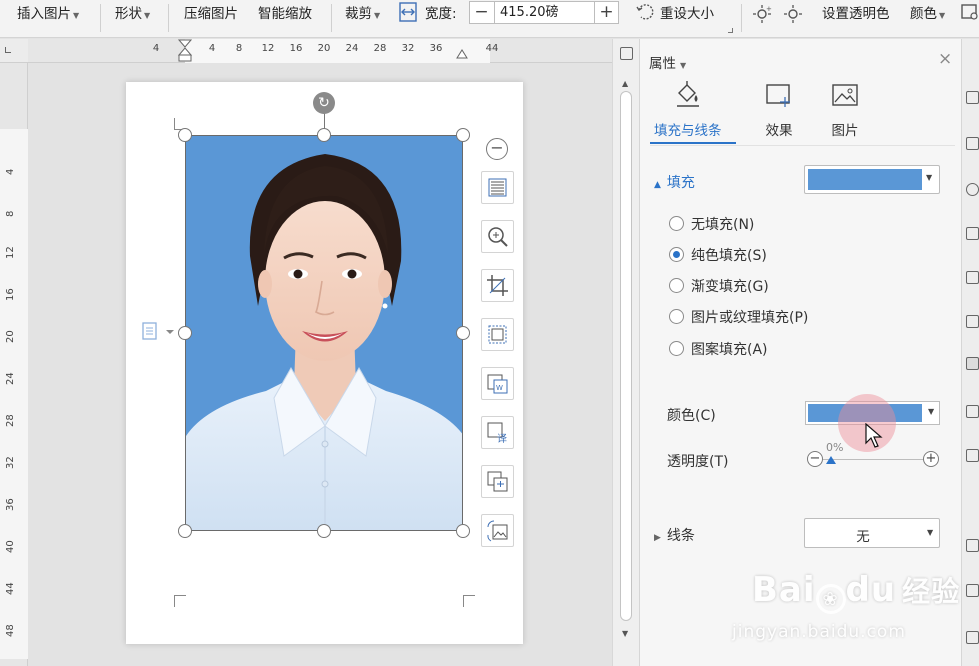  What do you see at coordinates (606, 13) in the screenshot?
I see `width-increase-button: +` at bounding box center [606, 13].